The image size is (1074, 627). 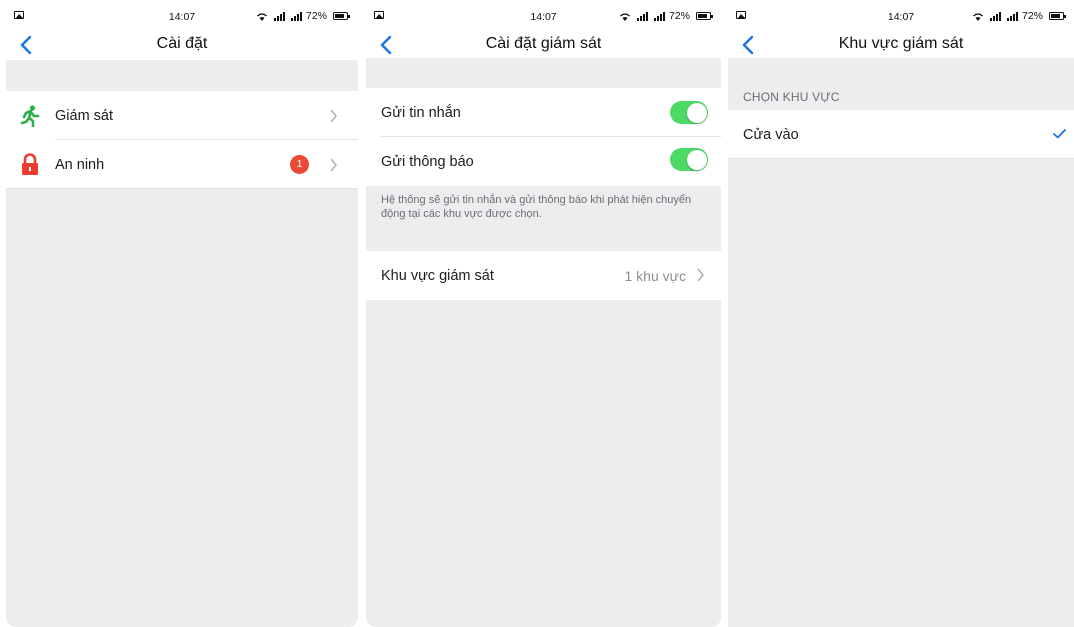 I want to click on running-person-icon, so click(x=30, y=116).